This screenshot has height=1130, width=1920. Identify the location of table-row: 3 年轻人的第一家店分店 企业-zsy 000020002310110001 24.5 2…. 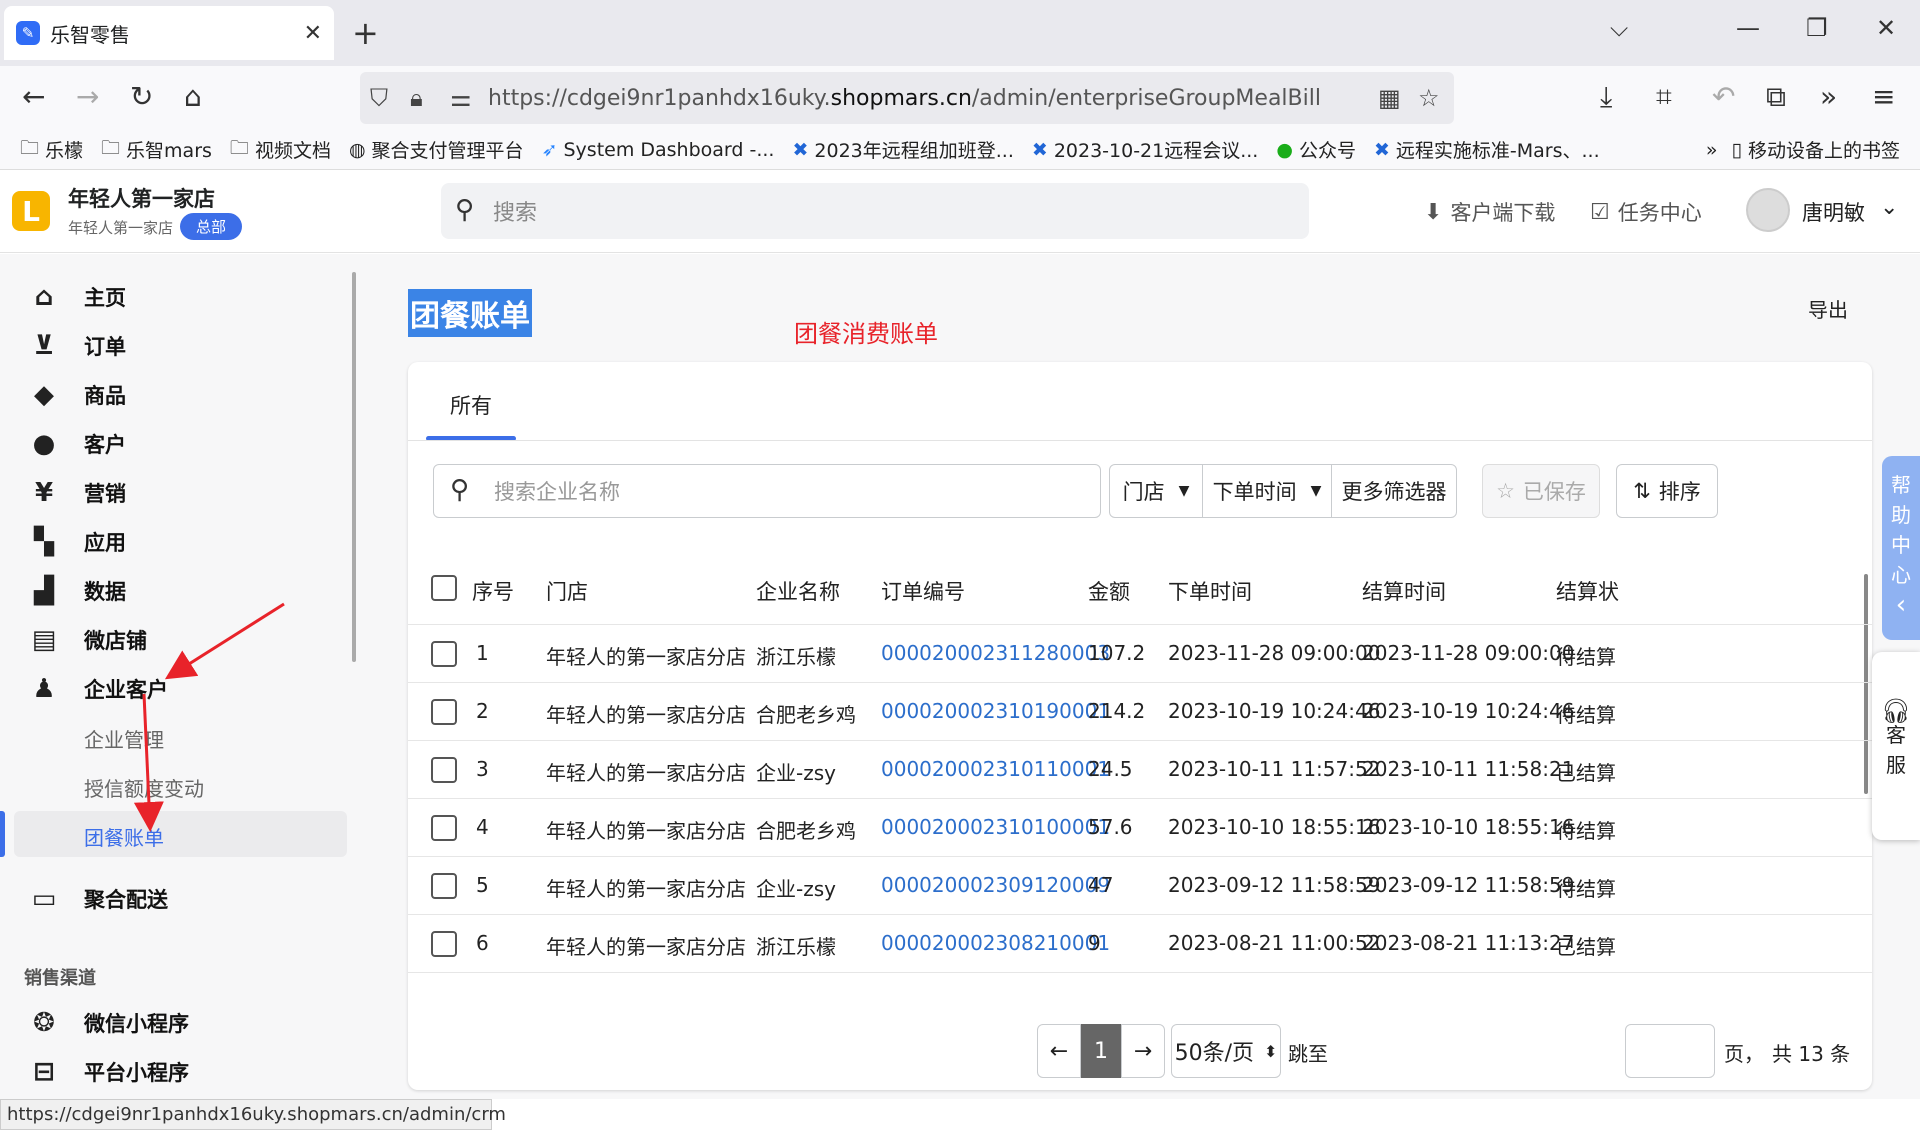
(1140, 769).